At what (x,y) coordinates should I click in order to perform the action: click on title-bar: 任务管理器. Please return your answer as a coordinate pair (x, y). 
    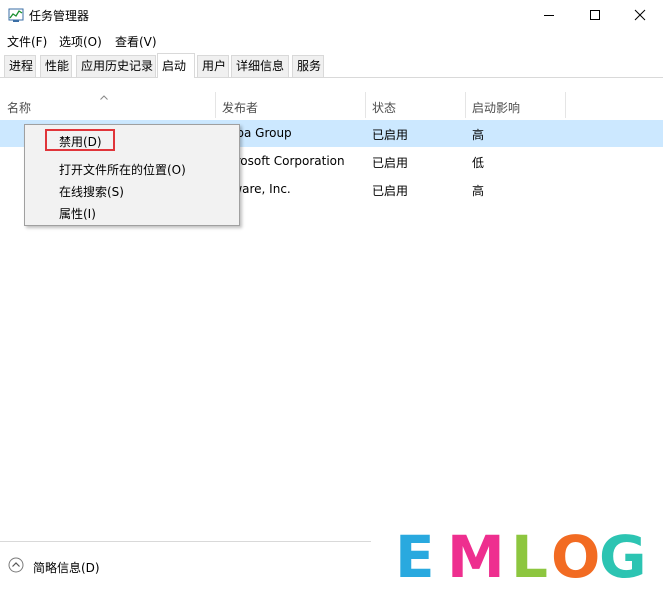
    Looking at the image, I should click on (331, 15).